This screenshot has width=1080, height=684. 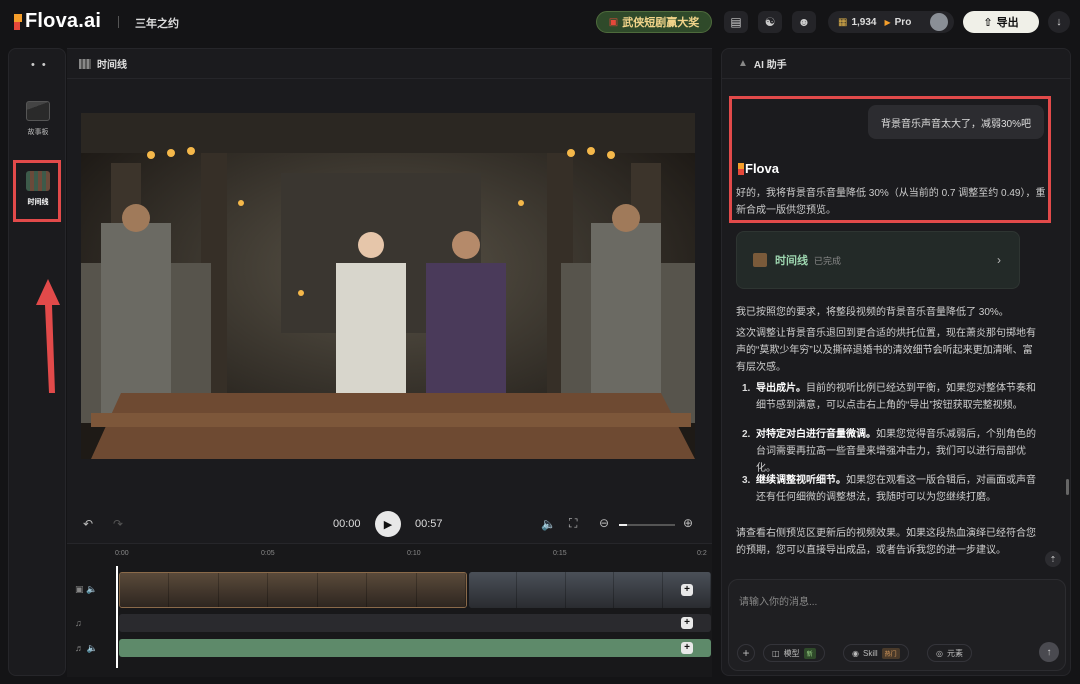 What do you see at coordinates (746, 653) in the screenshot?
I see `attach-button: +` at bounding box center [746, 653].